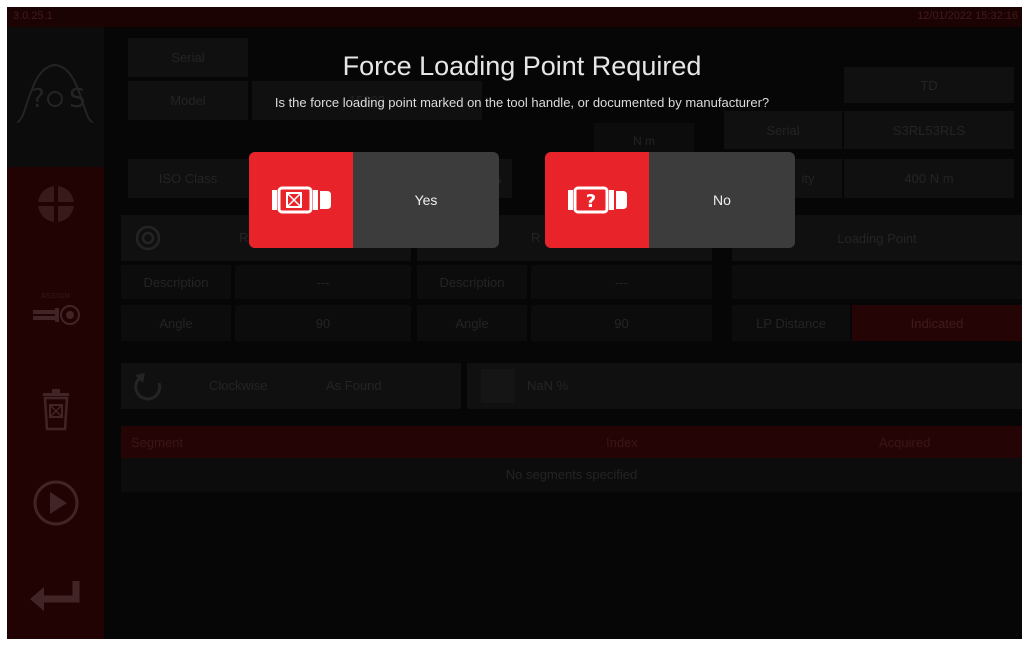  I want to click on handle-marked-icon, so click(301, 200).